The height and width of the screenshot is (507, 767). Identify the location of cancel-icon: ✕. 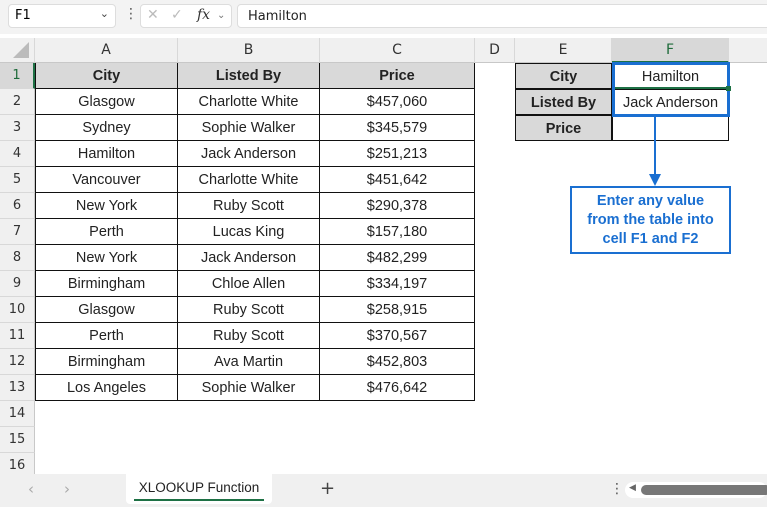
(153, 15).